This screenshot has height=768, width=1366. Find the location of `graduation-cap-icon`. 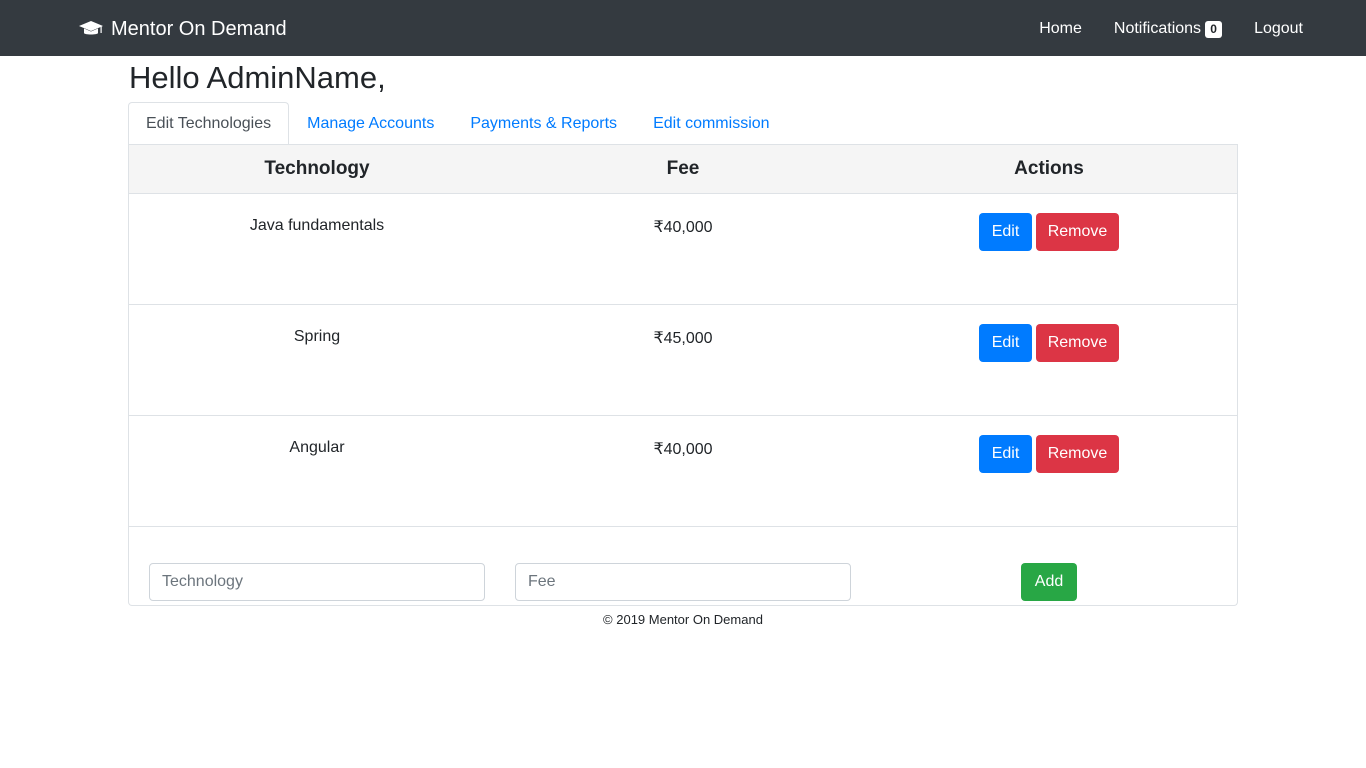

graduation-cap-icon is located at coordinates (91, 29).